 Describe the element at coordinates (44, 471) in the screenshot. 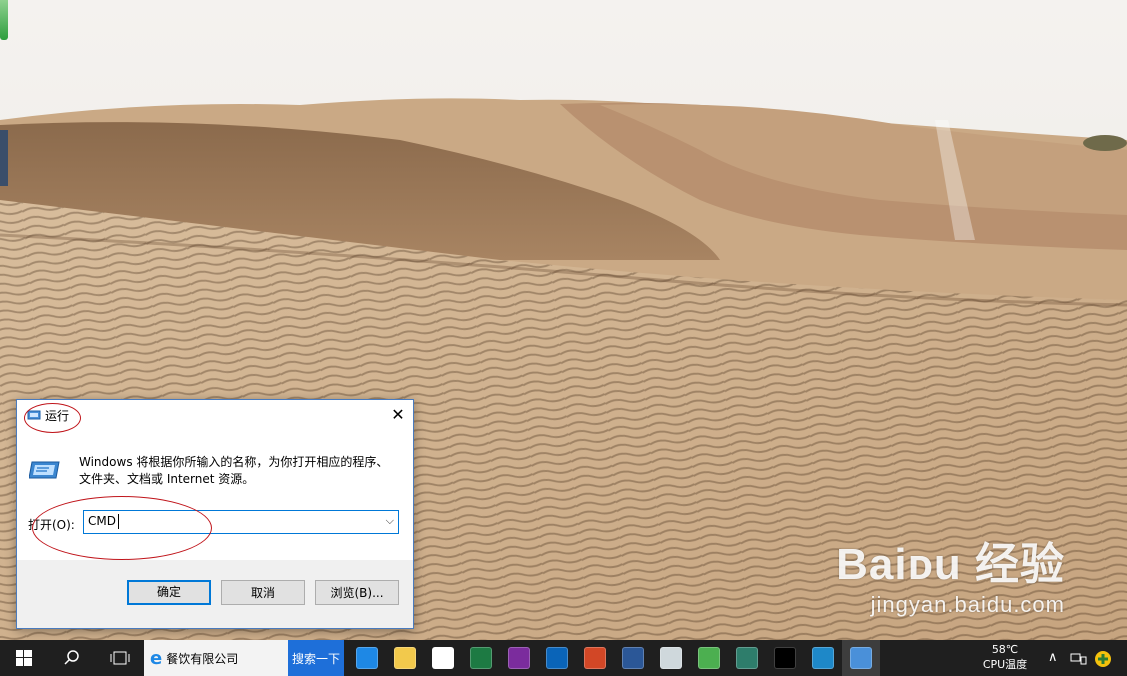

I see `run-large-icon` at that location.